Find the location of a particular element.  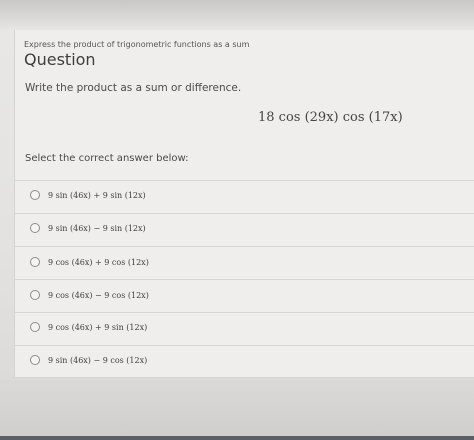

bottom-edge is located at coordinates (237, 438).